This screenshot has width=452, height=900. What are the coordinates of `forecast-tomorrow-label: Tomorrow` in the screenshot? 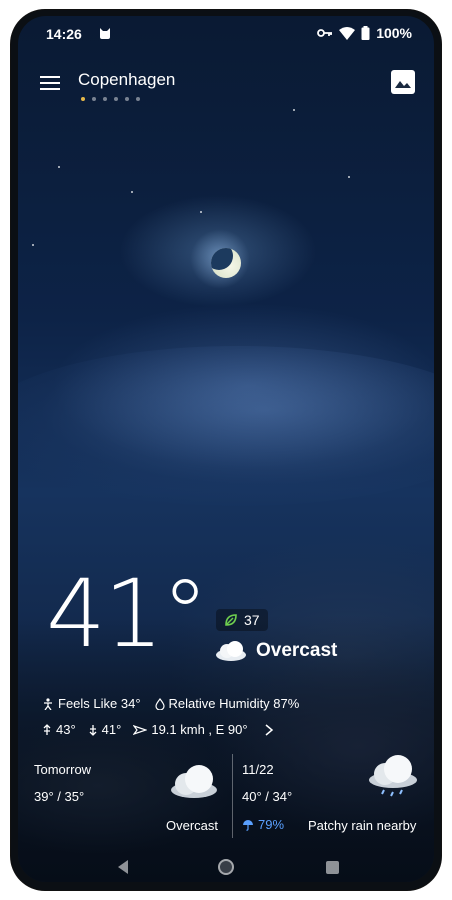 It's located at (63, 769).